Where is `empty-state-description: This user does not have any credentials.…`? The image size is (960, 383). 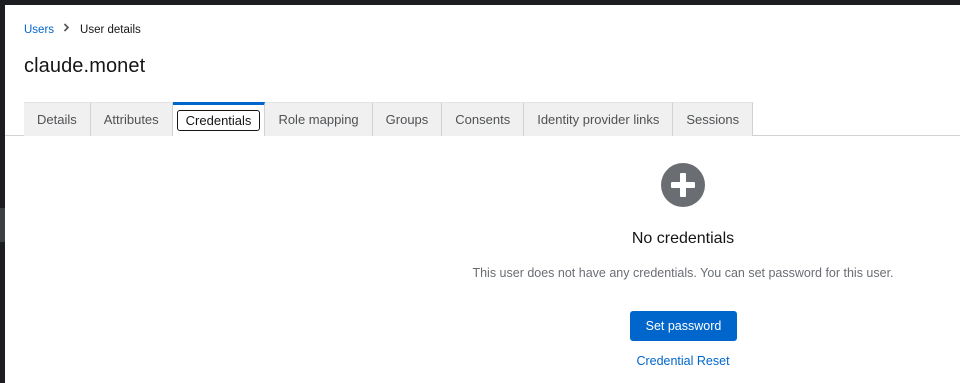 empty-state-description: This user does not have any credentials.… is located at coordinates (683, 273).